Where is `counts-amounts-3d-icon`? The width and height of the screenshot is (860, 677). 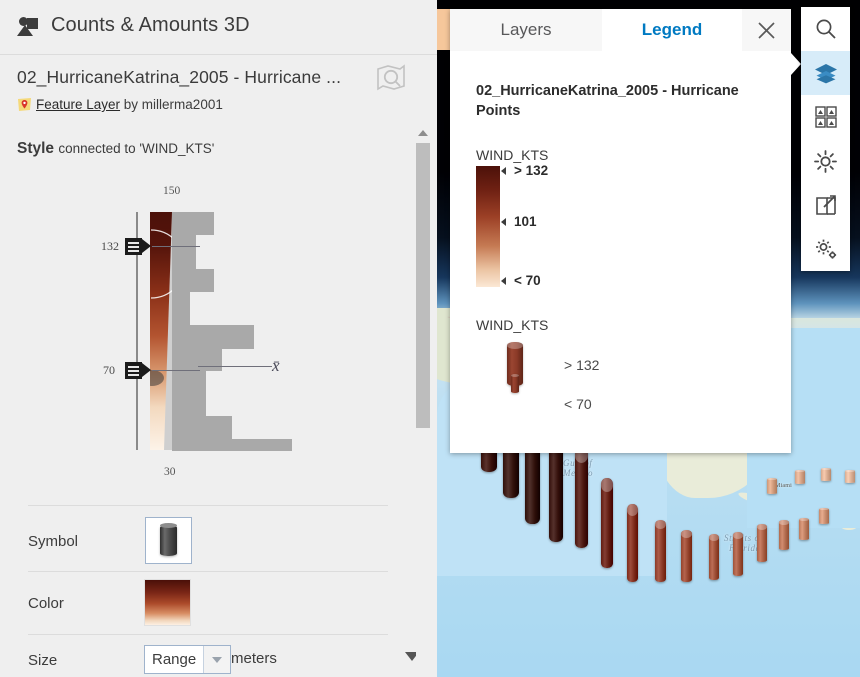
counts-amounts-3d-icon is located at coordinates (28, 27).